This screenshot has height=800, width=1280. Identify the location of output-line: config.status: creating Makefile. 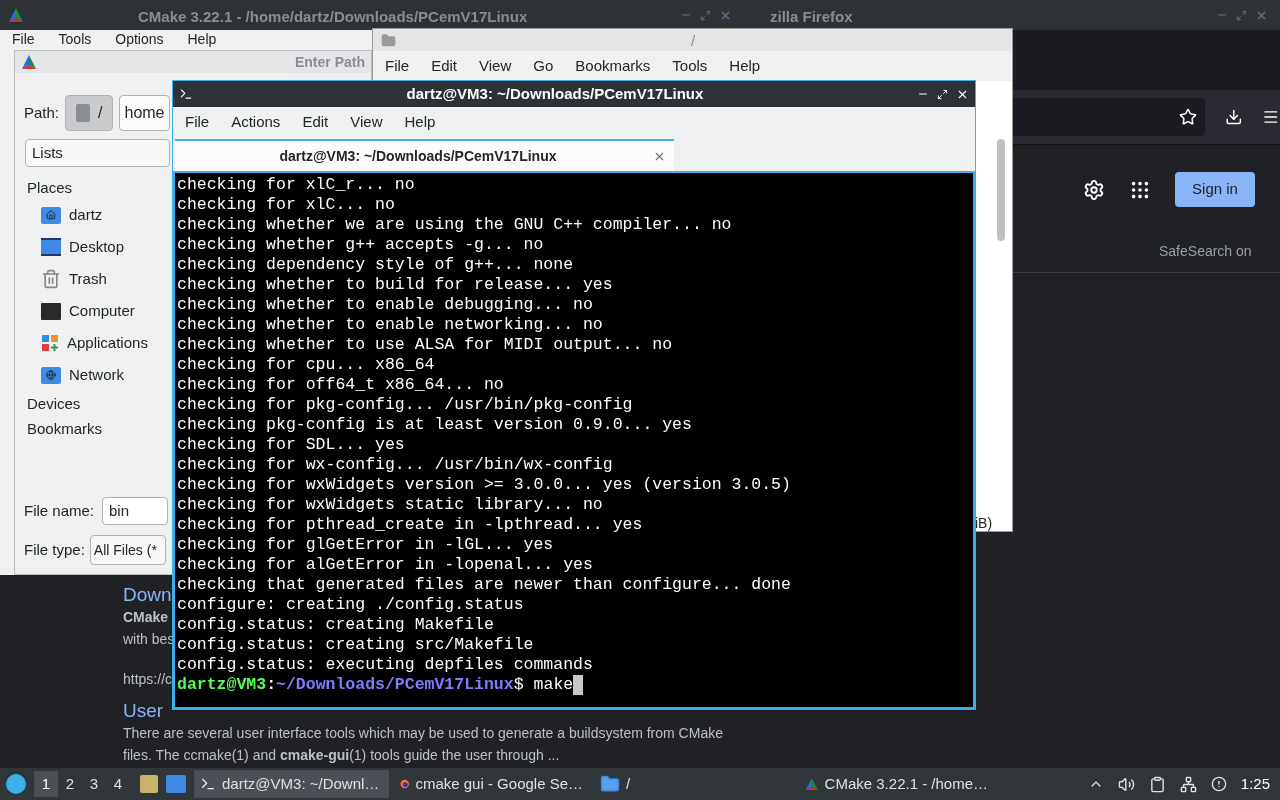
(336, 625).